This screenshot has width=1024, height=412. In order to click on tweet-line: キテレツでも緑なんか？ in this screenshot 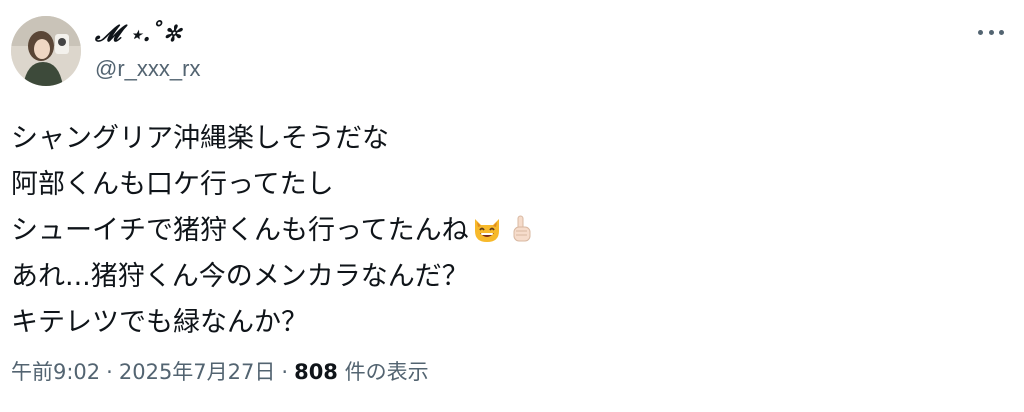, I will do `click(159, 322)`.